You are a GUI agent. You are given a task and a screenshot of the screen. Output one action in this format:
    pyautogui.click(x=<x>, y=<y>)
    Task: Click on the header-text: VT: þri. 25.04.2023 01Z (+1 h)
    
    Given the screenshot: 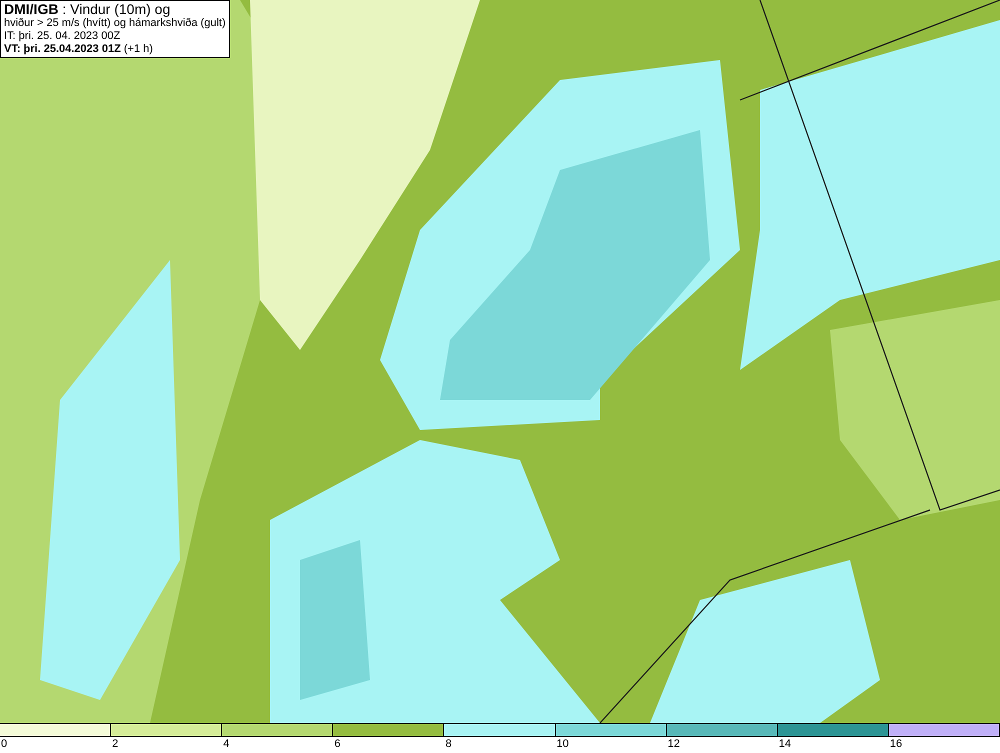 What is the action you would take?
    pyautogui.click(x=79, y=49)
    